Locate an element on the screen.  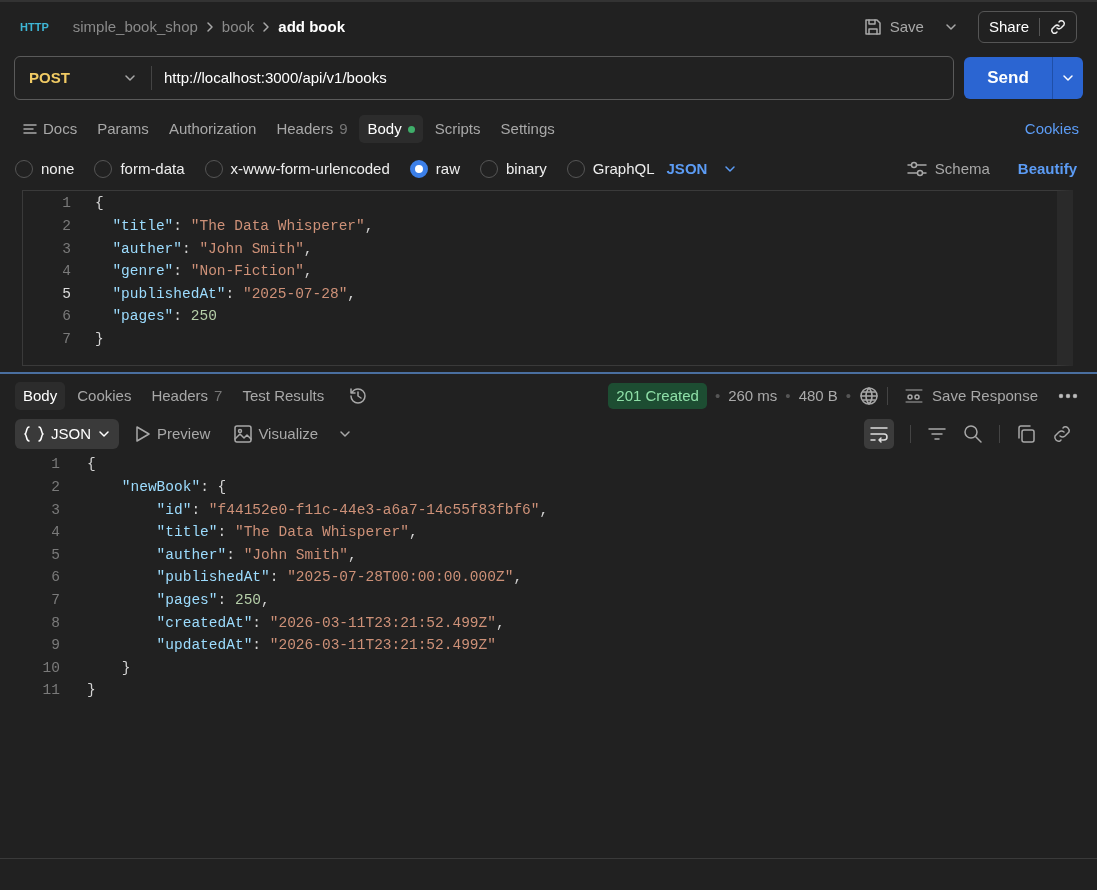
body-type-option: none is located at coordinates (45, 169).